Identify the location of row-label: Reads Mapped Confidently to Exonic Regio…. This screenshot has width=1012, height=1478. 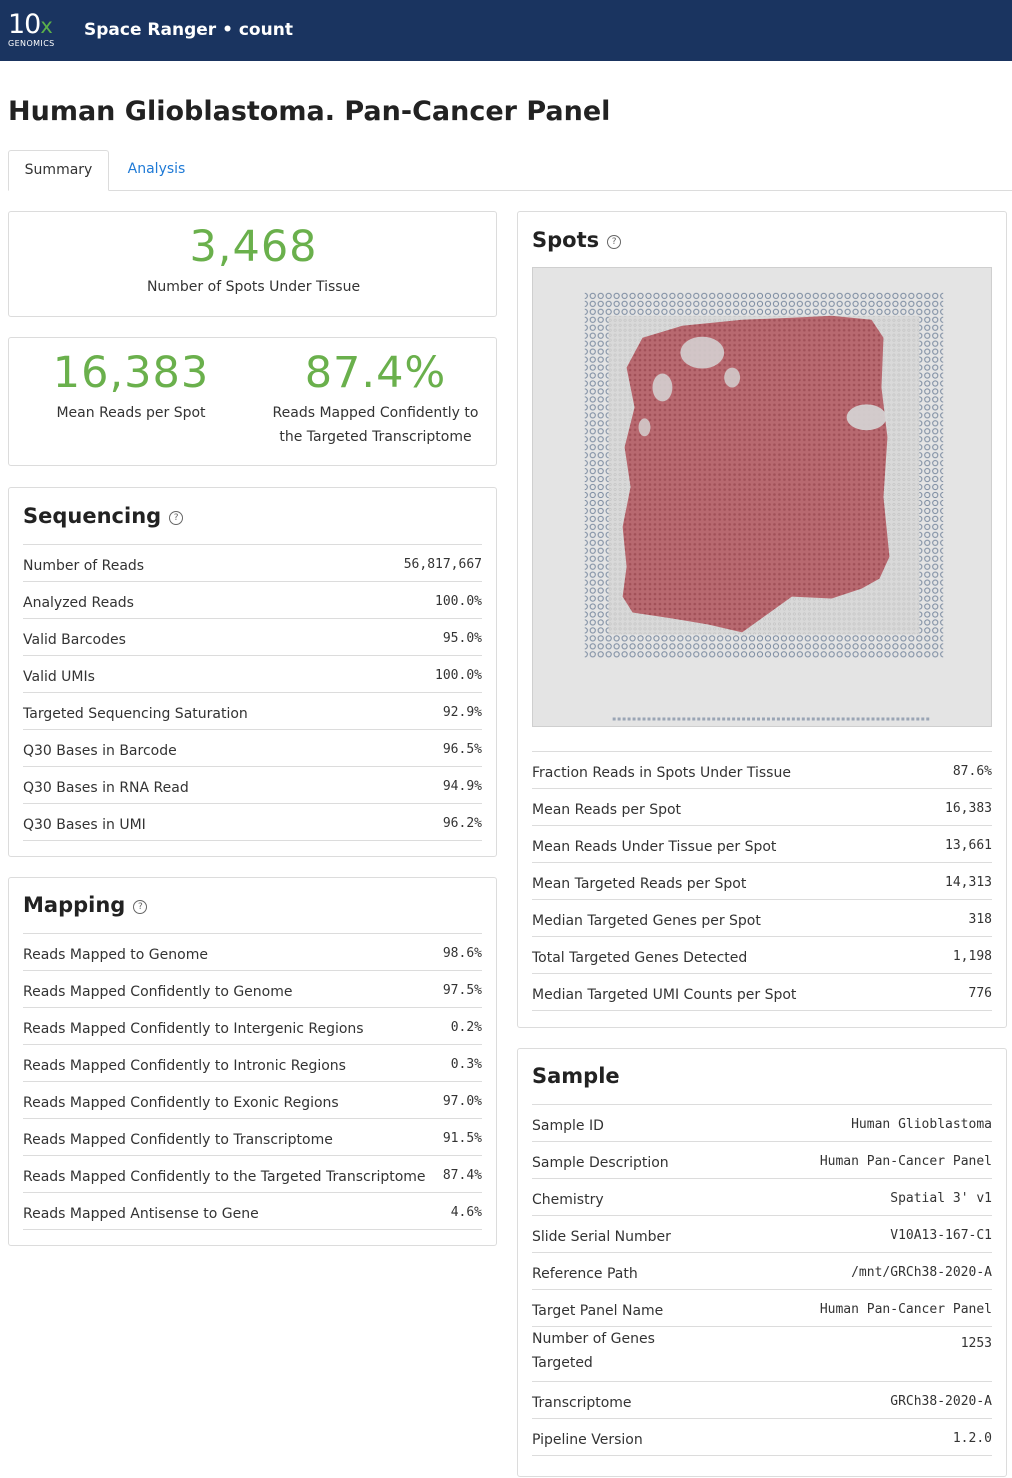
(181, 1103).